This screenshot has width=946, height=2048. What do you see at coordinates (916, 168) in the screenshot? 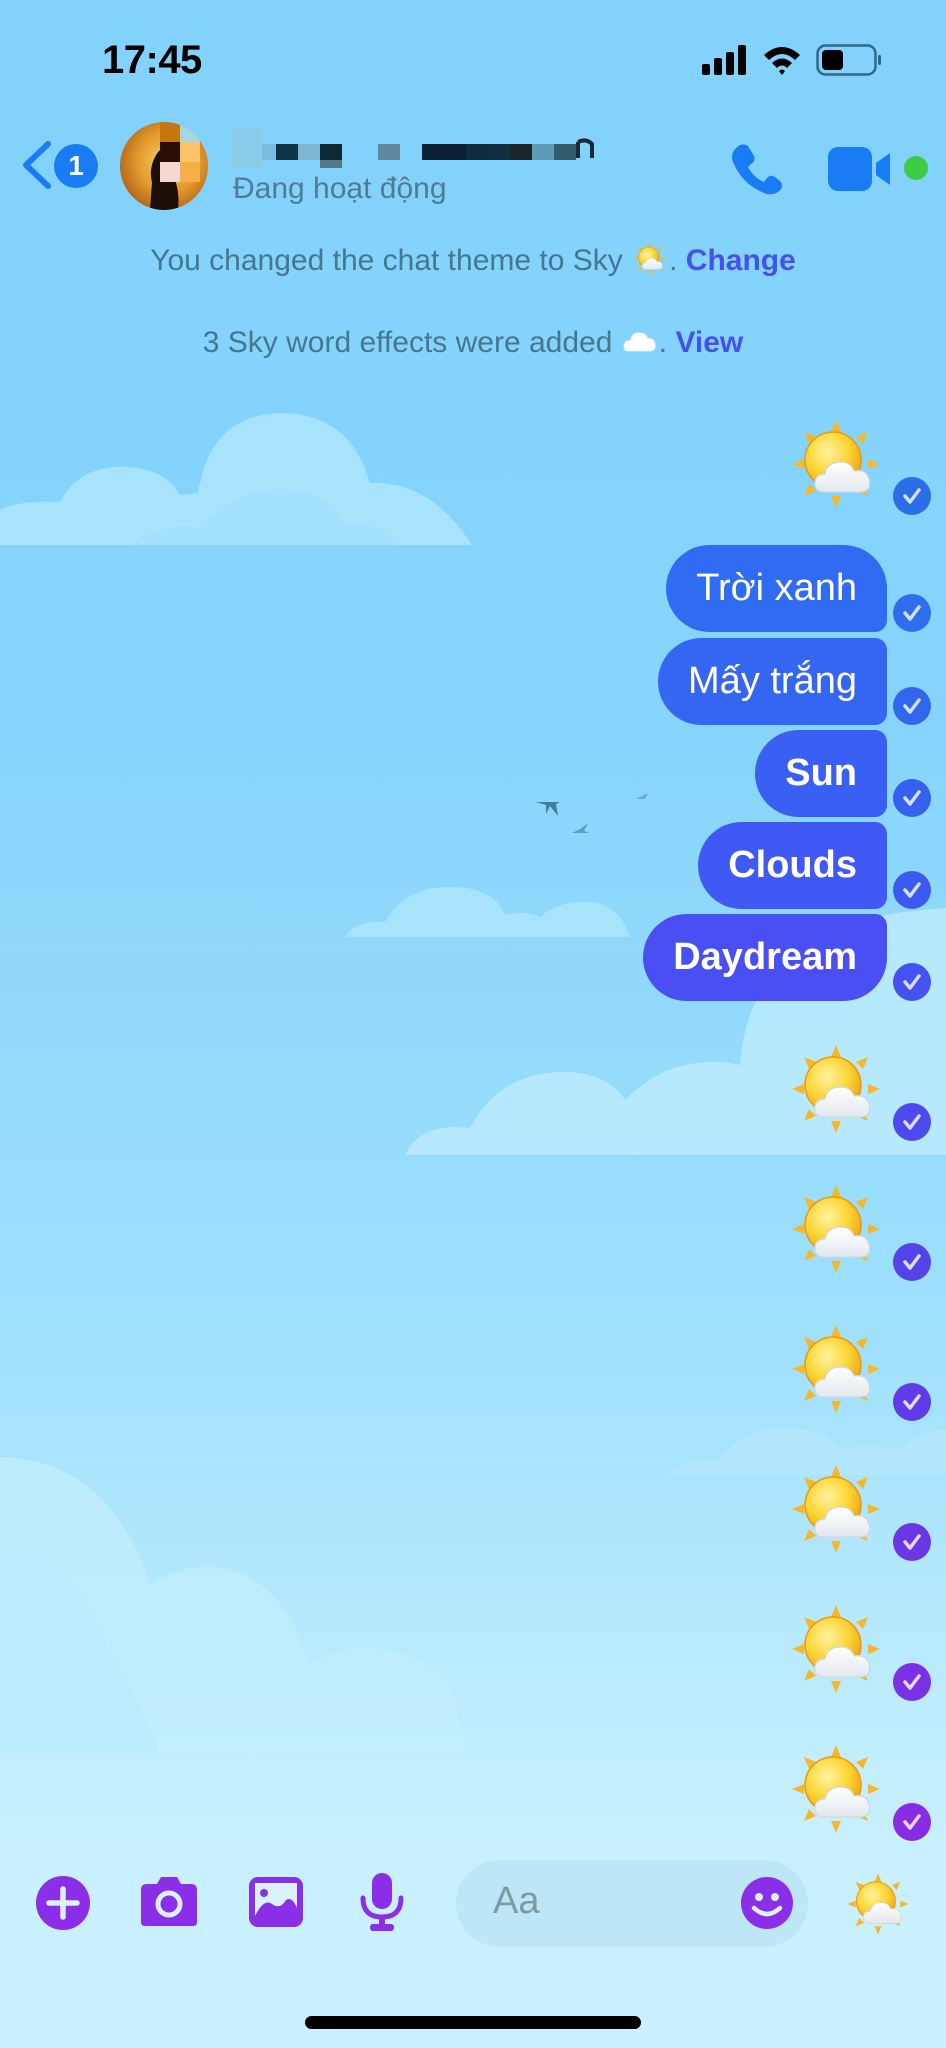
I see `online-indicator` at bounding box center [916, 168].